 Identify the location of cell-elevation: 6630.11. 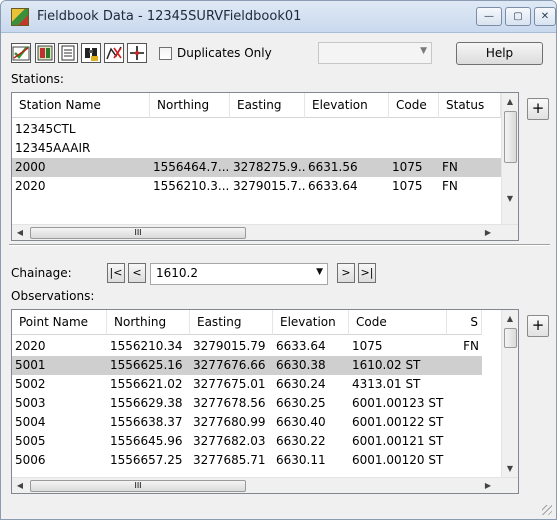
(301, 460).